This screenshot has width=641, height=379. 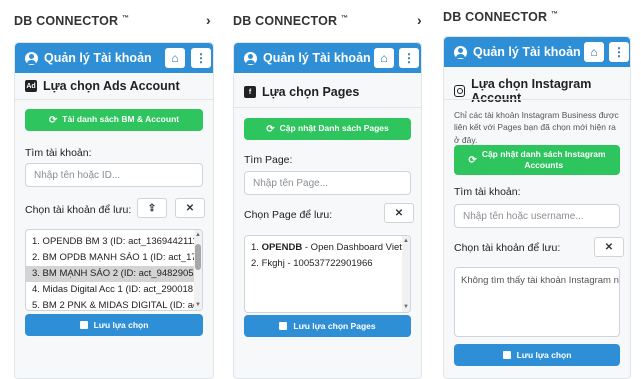 I want to click on update-instagram-button: ⟳ Cập nhật danh sách Instagram Accounts, so click(x=537, y=160).